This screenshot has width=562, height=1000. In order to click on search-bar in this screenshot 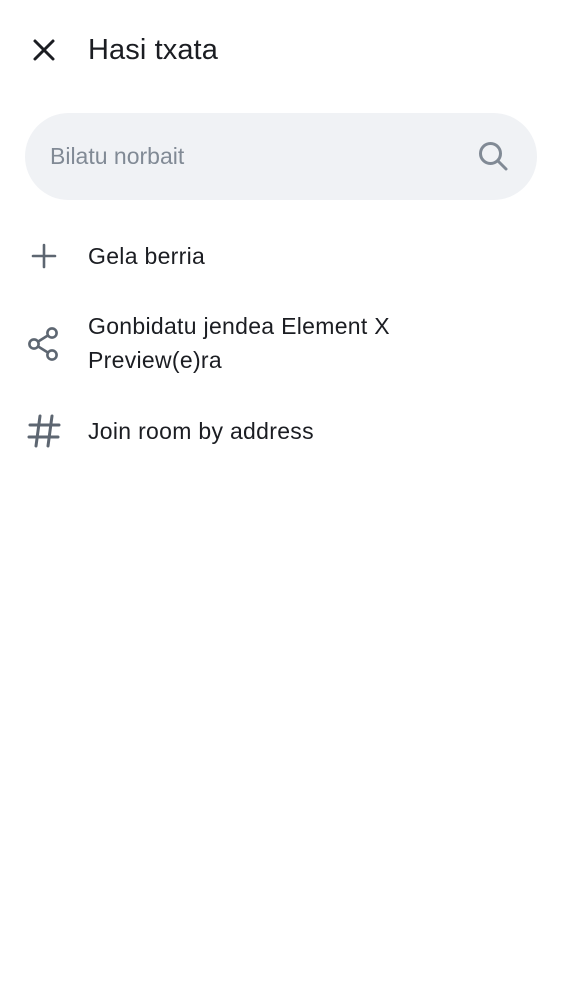, I will do `click(281, 156)`.